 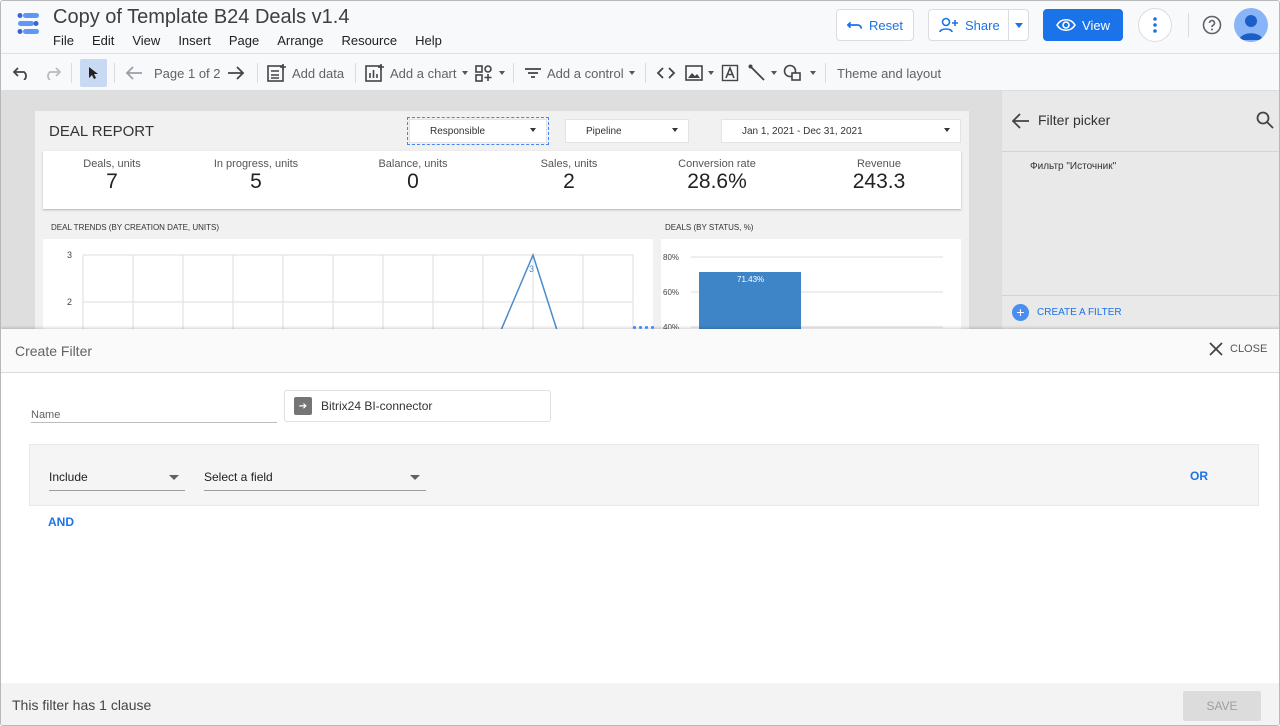 What do you see at coordinates (276, 73) in the screenshot?
I see `add-data-icon` at bounding box center [276, 73].